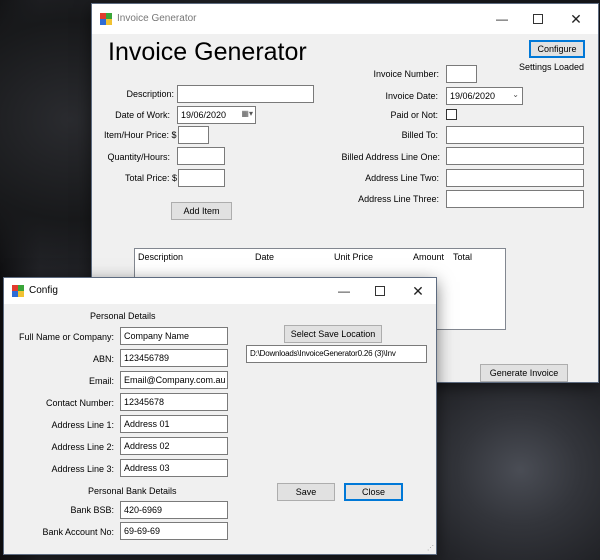  What do you see at coordinates (101, 381) in the screenshot?
I see `email-label: Email:` at bounding box center [101, 381].